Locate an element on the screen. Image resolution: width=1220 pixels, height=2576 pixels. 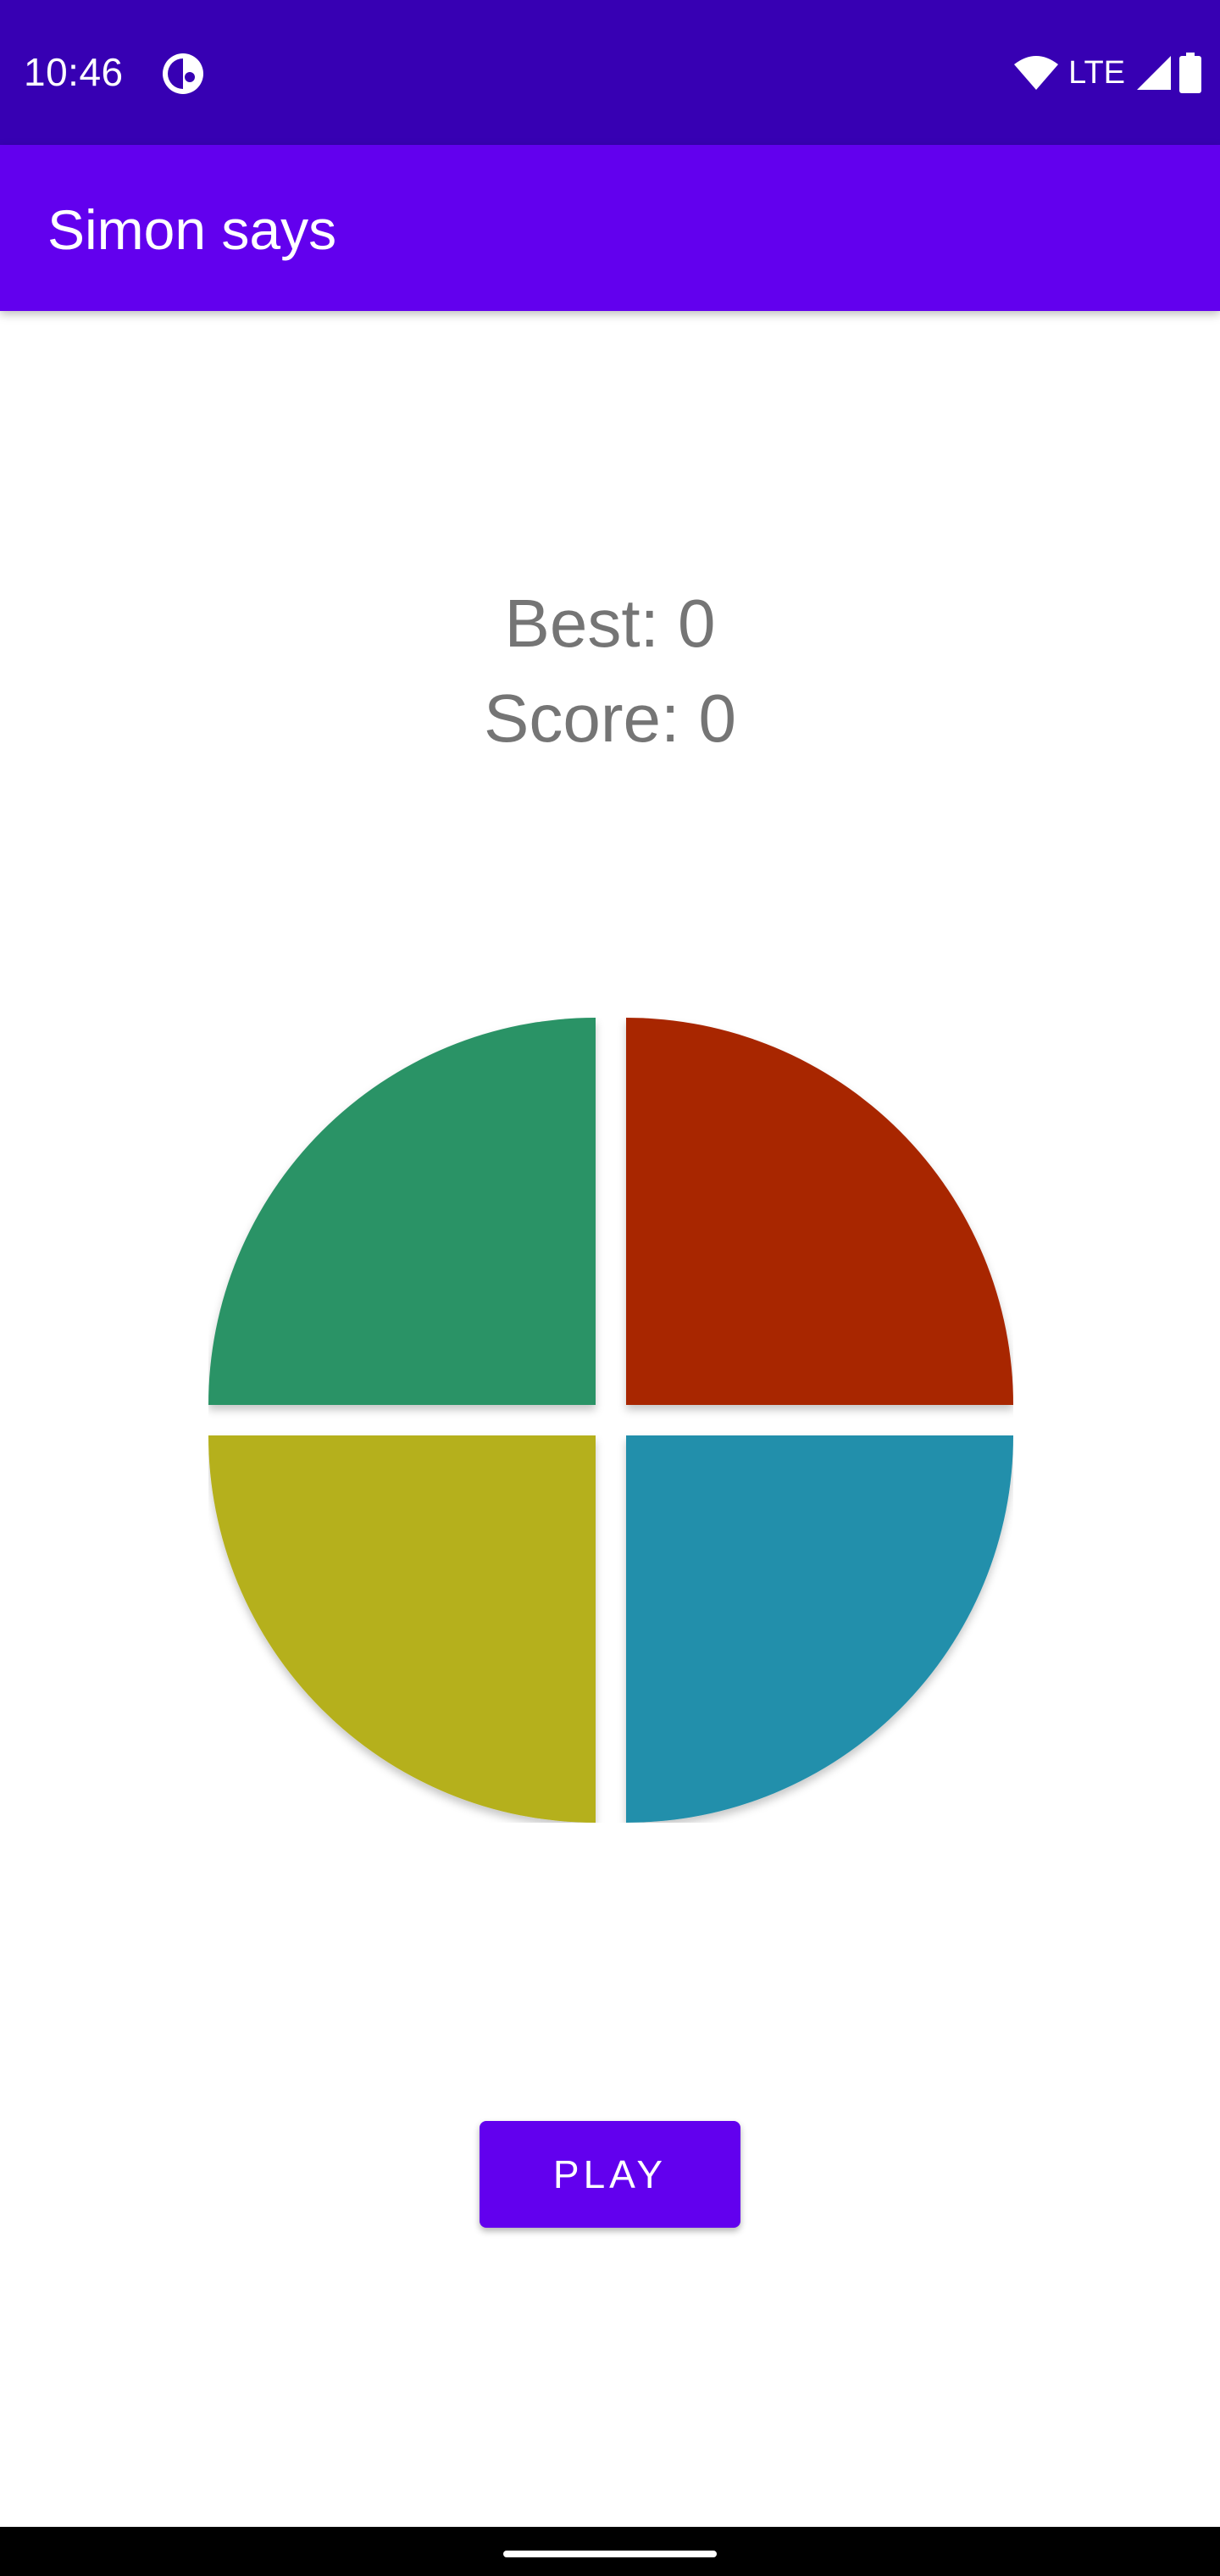
play-button: PLAY is located at coordinates (610, 2174).